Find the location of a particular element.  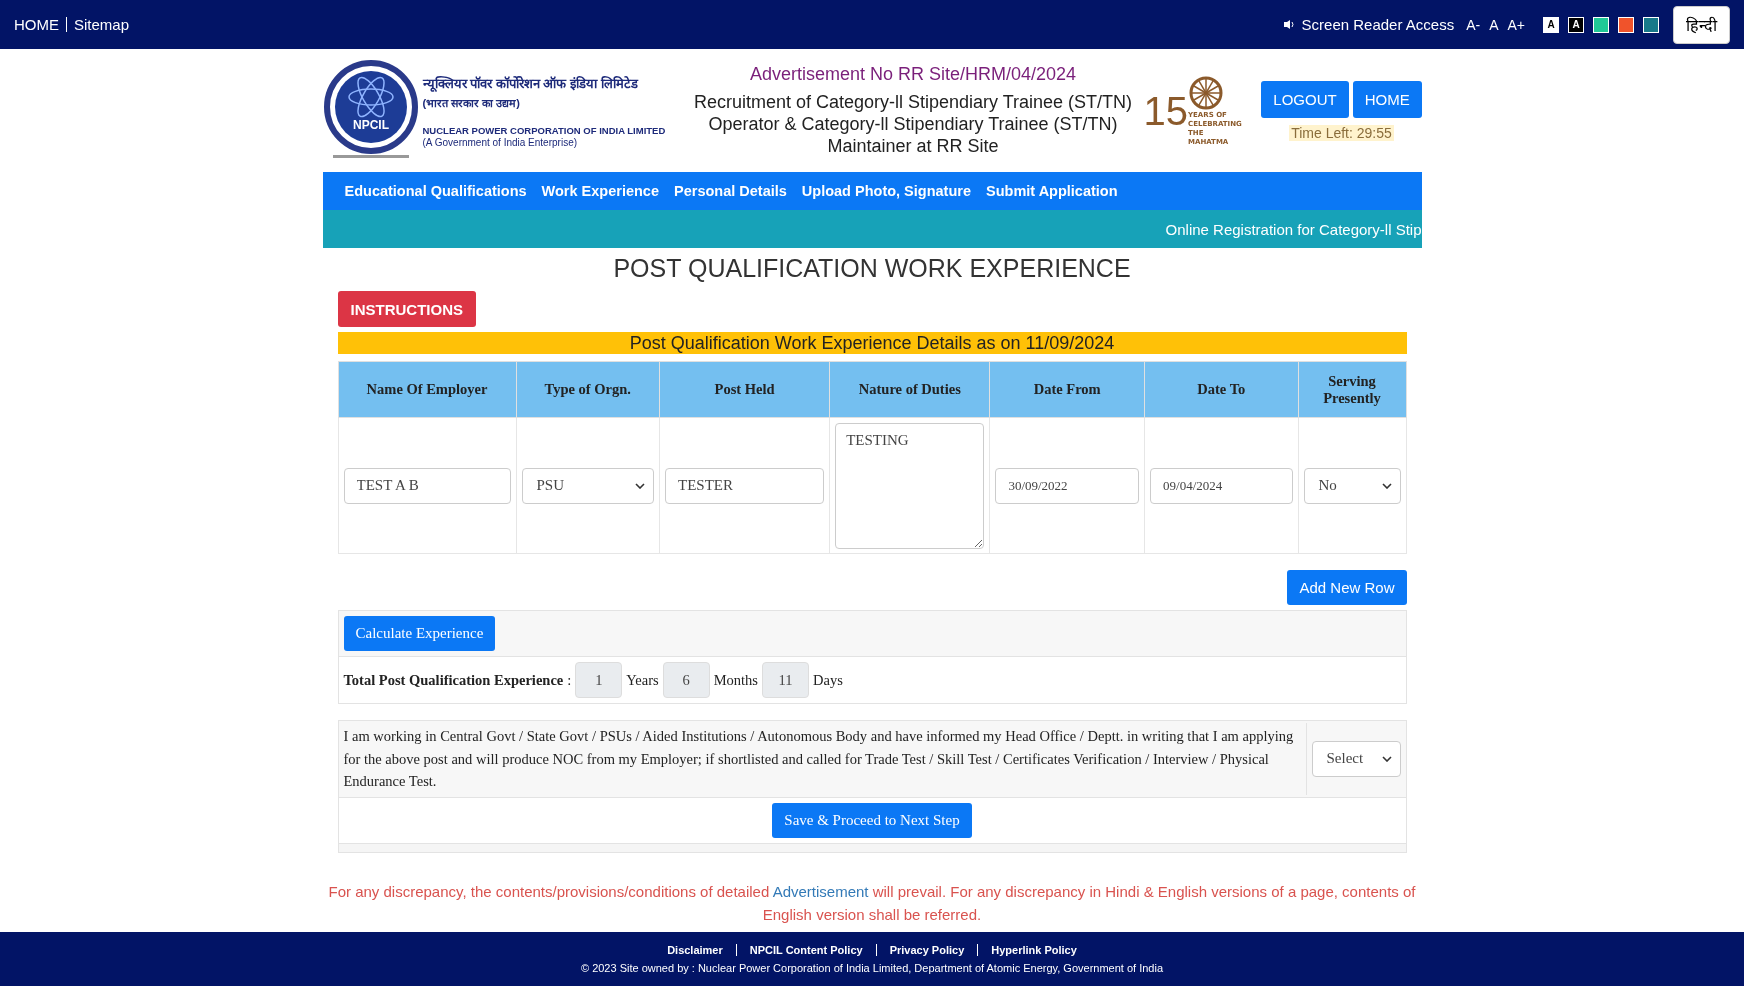

recruitment-title: Maintainer at RR Site is located at coordinates (913, 146).